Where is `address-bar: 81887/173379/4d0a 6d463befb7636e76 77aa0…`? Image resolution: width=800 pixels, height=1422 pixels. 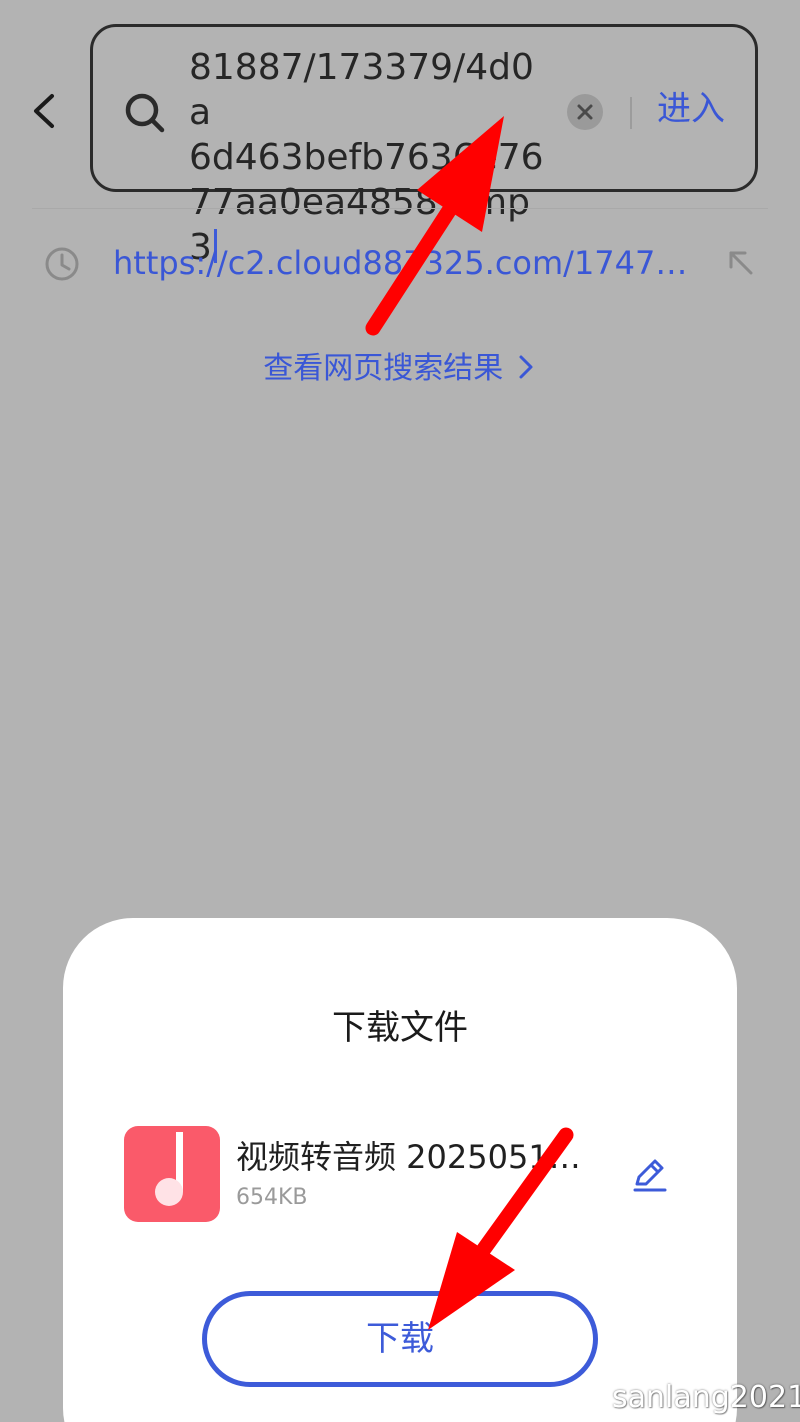 address-bar: 81887/173379/4d0a 6d463befb7636e76 77aa0… is located at coordinates (424, 146).